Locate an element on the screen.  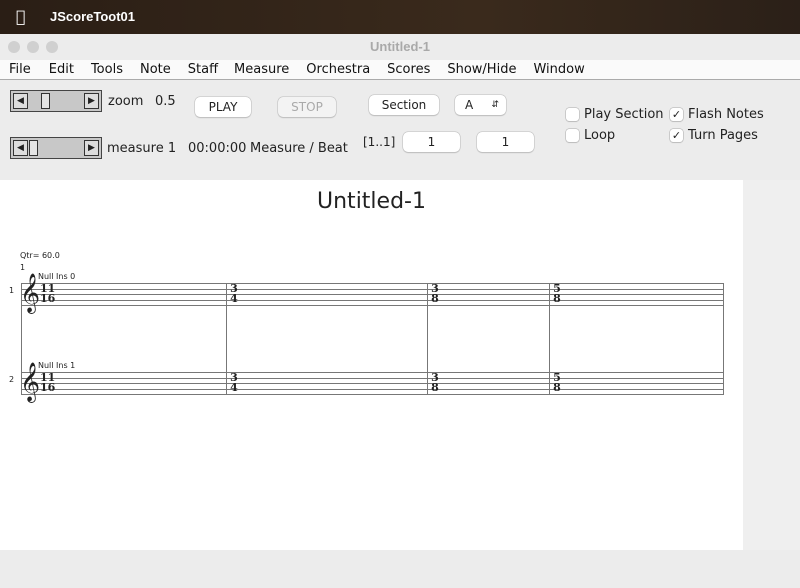
end-field: 1 is located at coordinates (505, 142).